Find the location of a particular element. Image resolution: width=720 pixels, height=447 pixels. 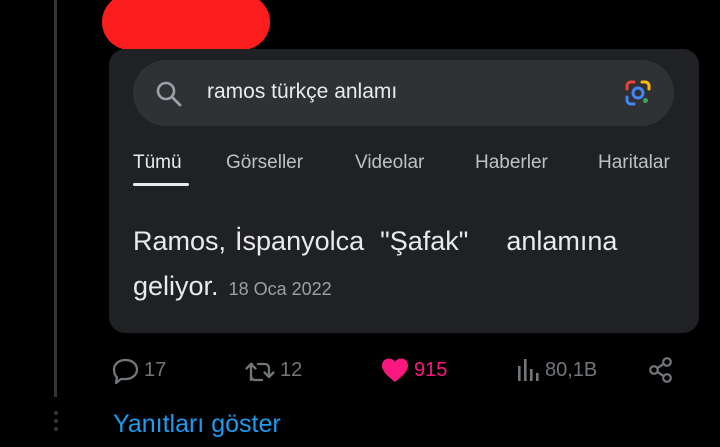

tab-news: Haberler is located at coordinates (511, 163).